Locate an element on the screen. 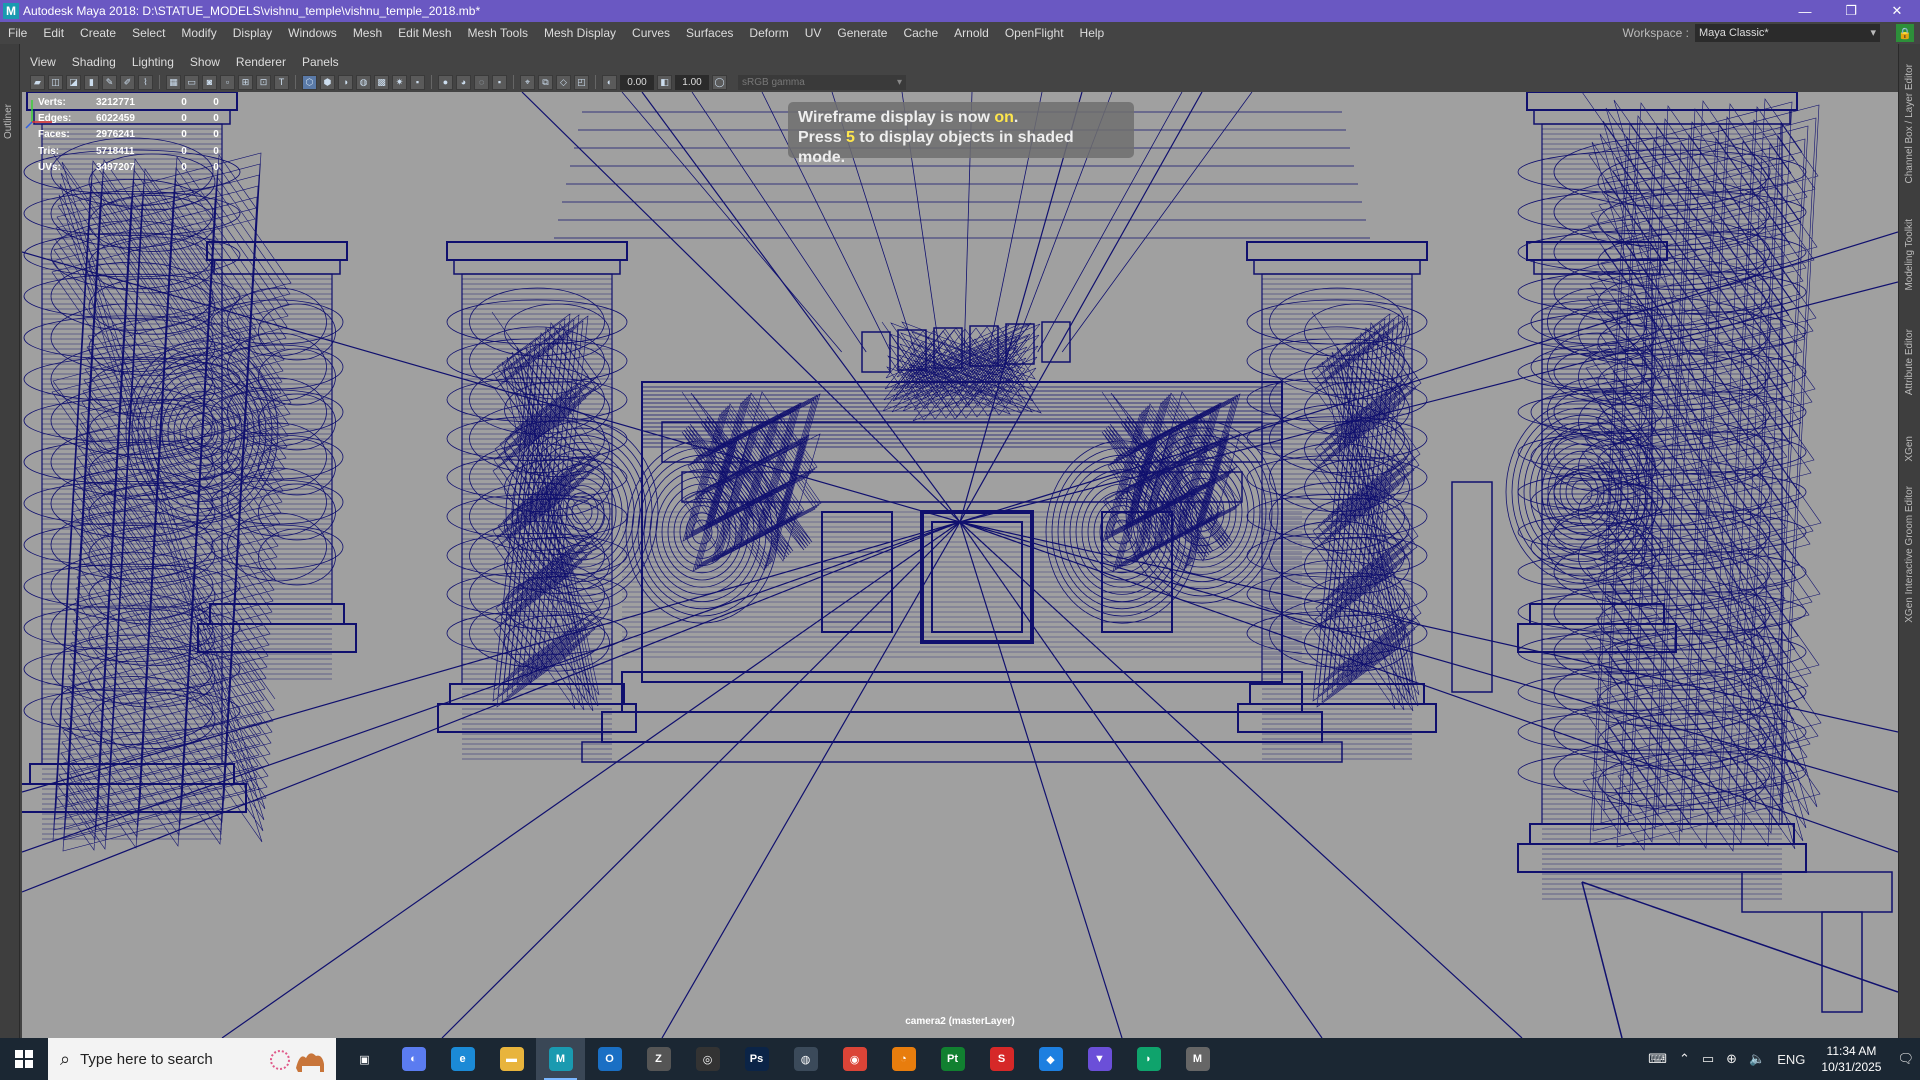  menu-display: Display is located at coordinates (252, 33).